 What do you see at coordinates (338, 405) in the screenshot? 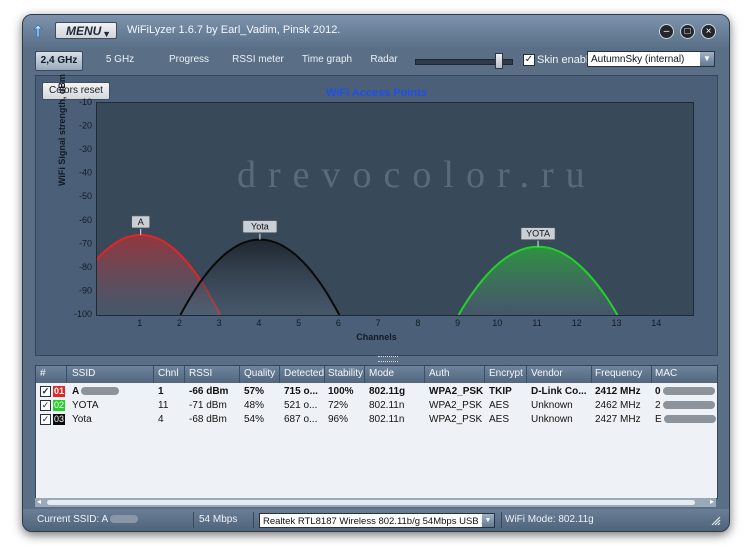
I see `cell-stability: 72%` at bounding box center [338, 405].